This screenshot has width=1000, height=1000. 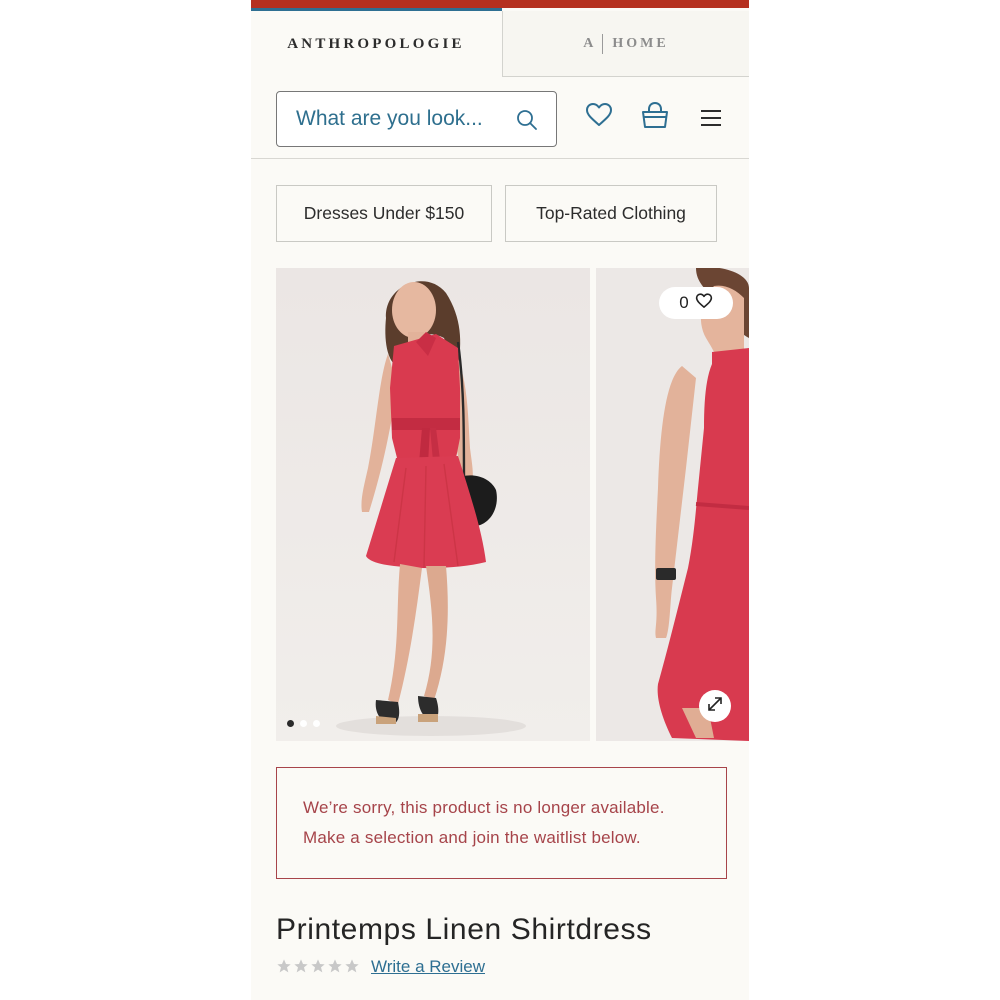 What do you see at coordinates (527, 122) in the screenshot?
I see `search-icon` at bounding box center [527, 122].